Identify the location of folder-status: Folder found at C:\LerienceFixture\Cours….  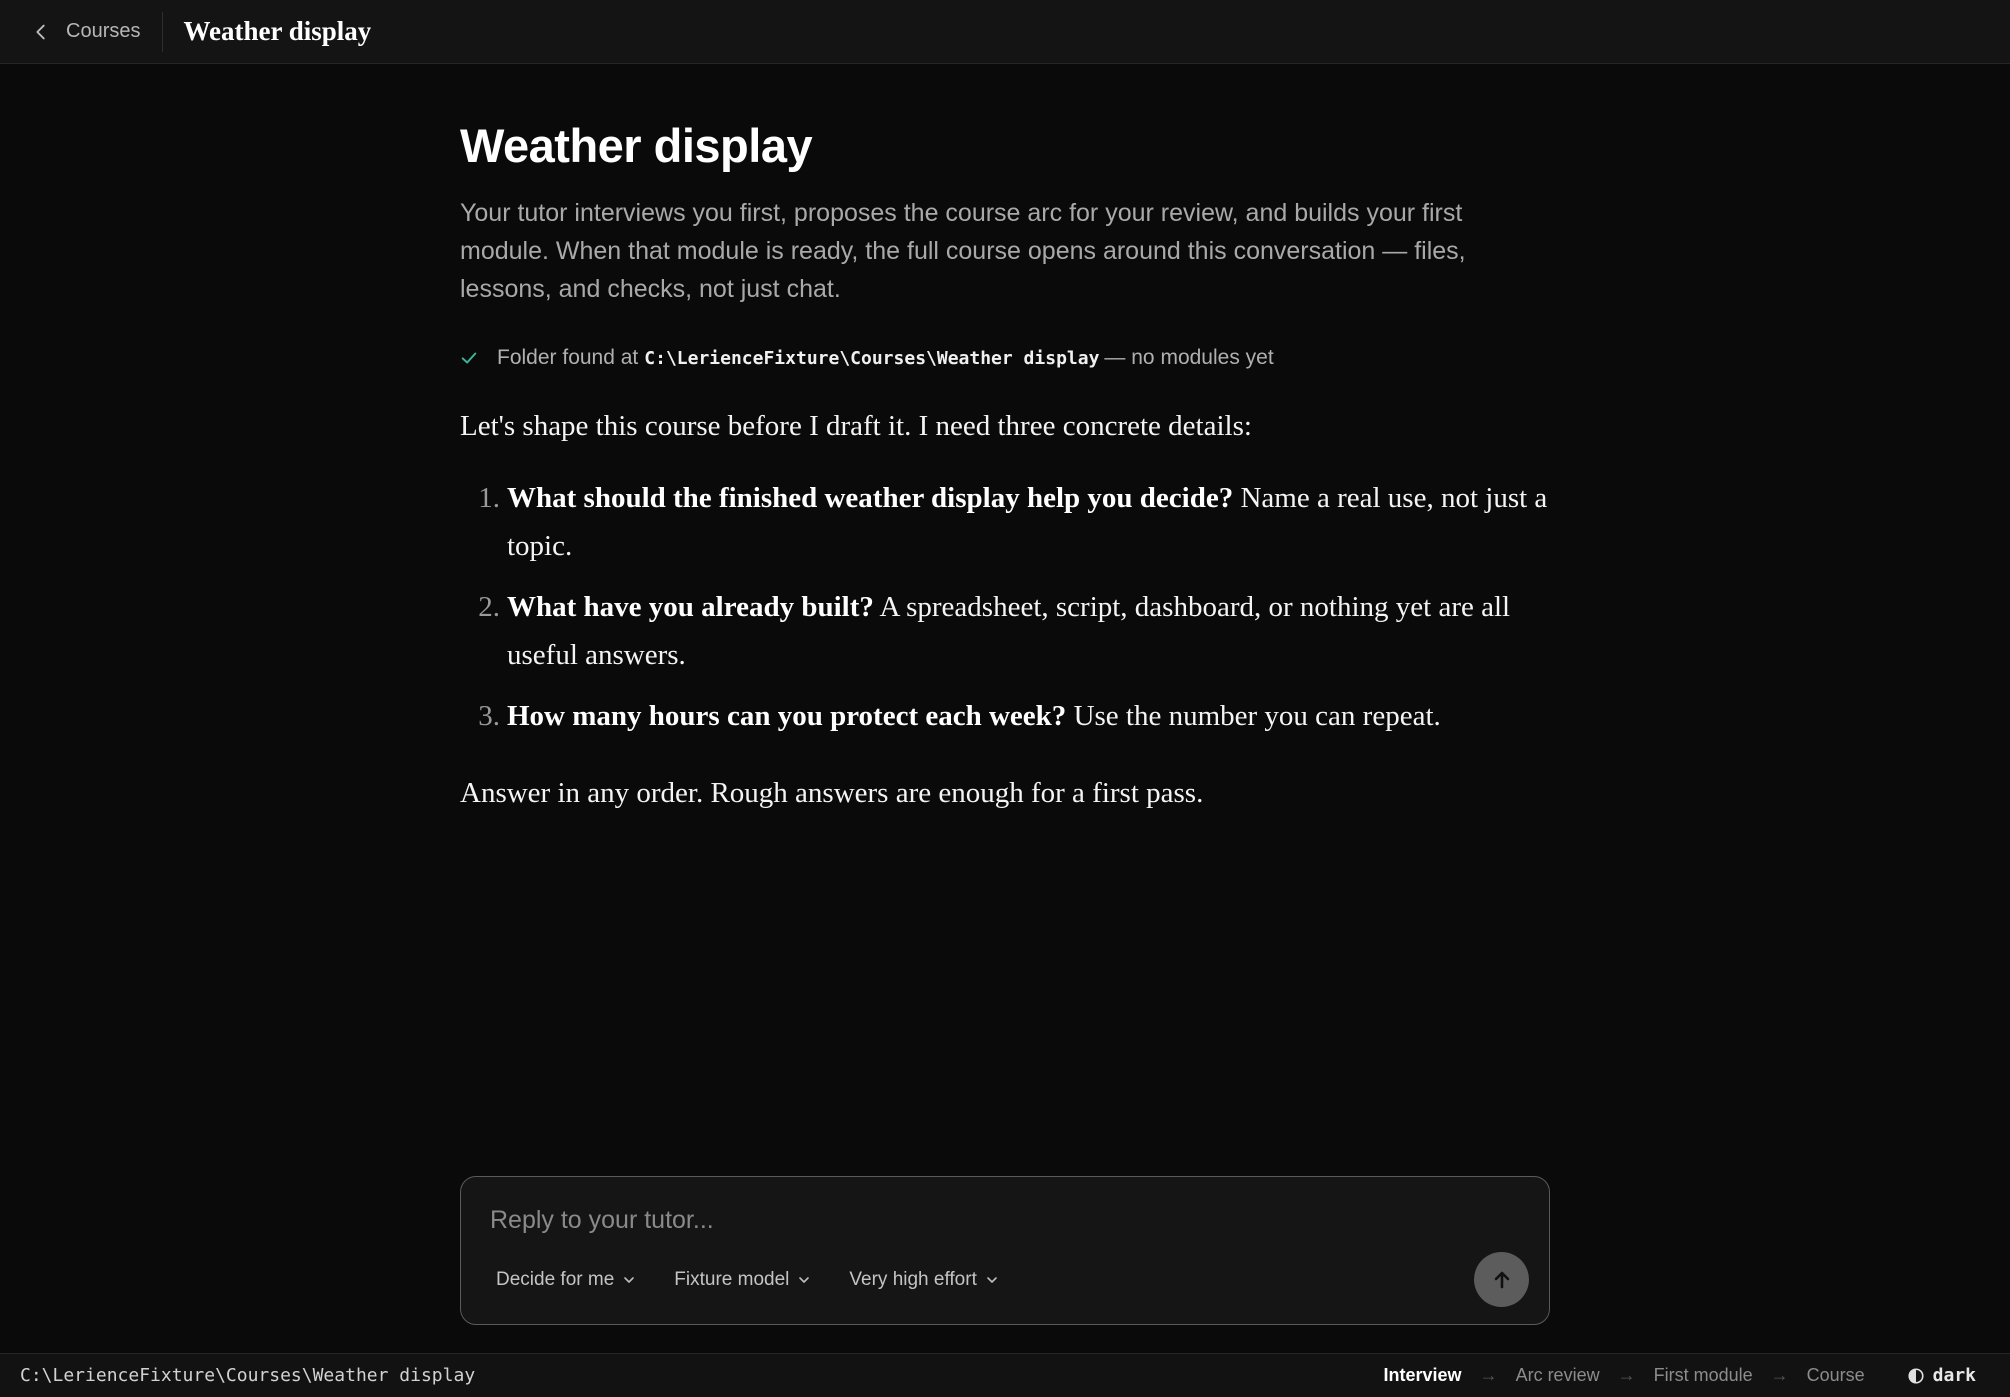
(1005, 358).